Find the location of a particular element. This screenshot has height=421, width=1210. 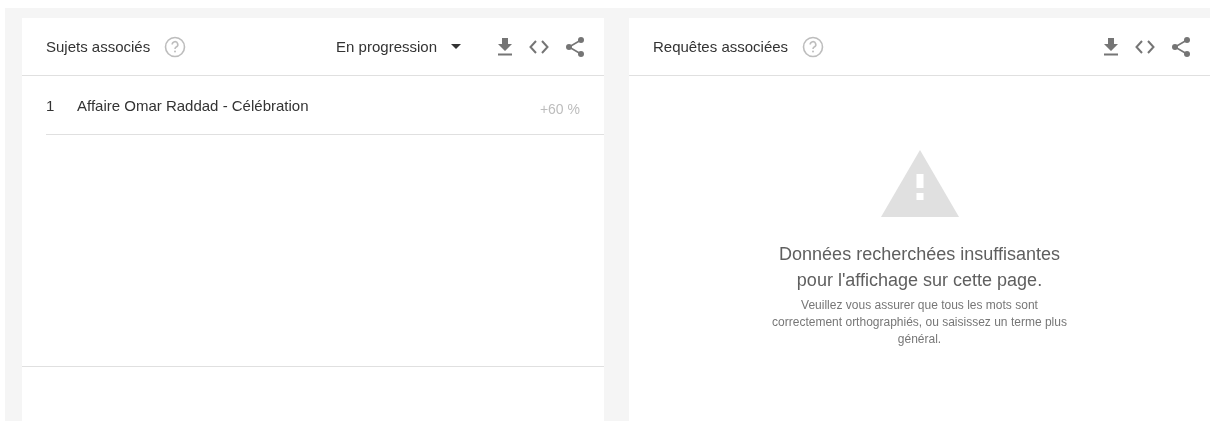

empty-message: Veuillez vous assurer que tous les mots sont correctement orthographiés, ou saisissez un terme plus général. is located at coordinates (919, 322).